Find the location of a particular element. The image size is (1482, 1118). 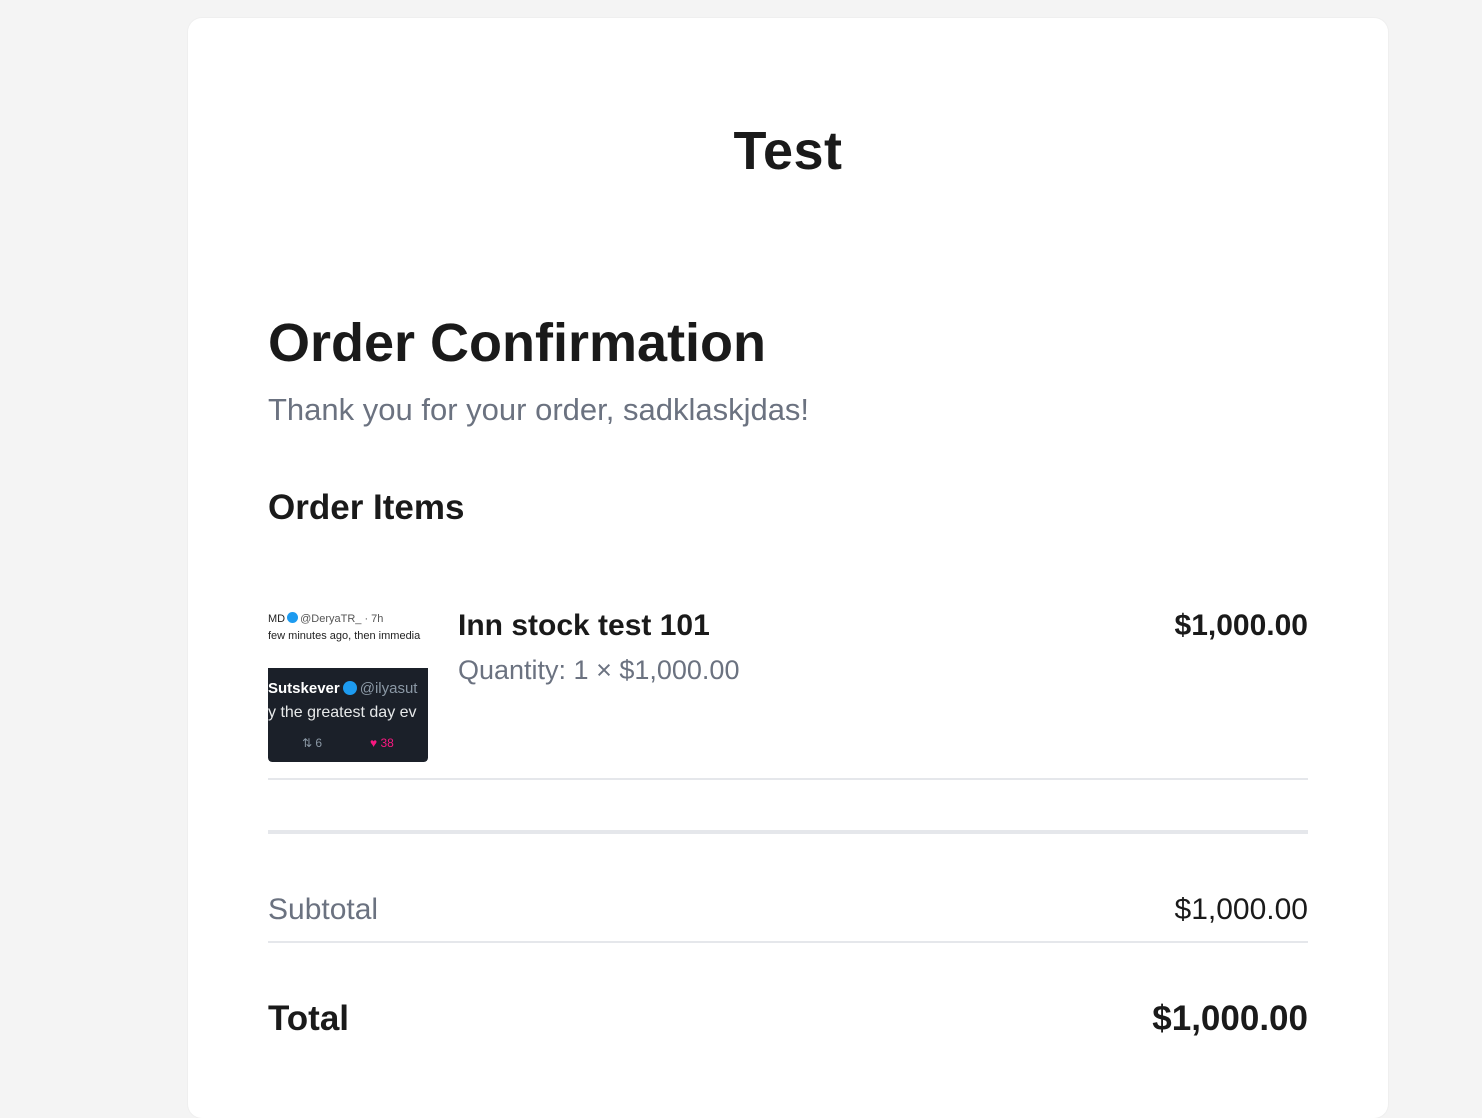

thumbnail-top-author: MD is located at coordinates (277, 619).